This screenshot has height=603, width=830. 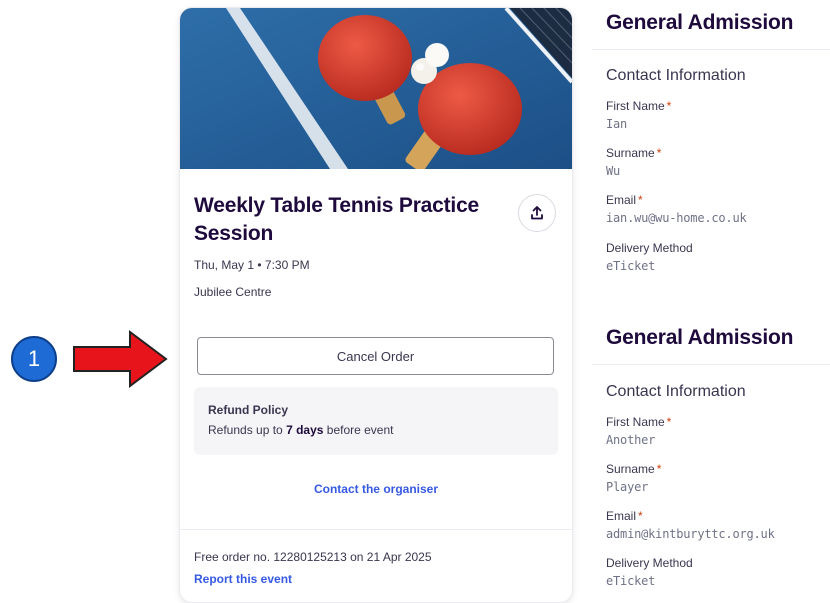 I want to click on email-value: ian.wu@wu-home.co.uk, so click(x=676, y=218).